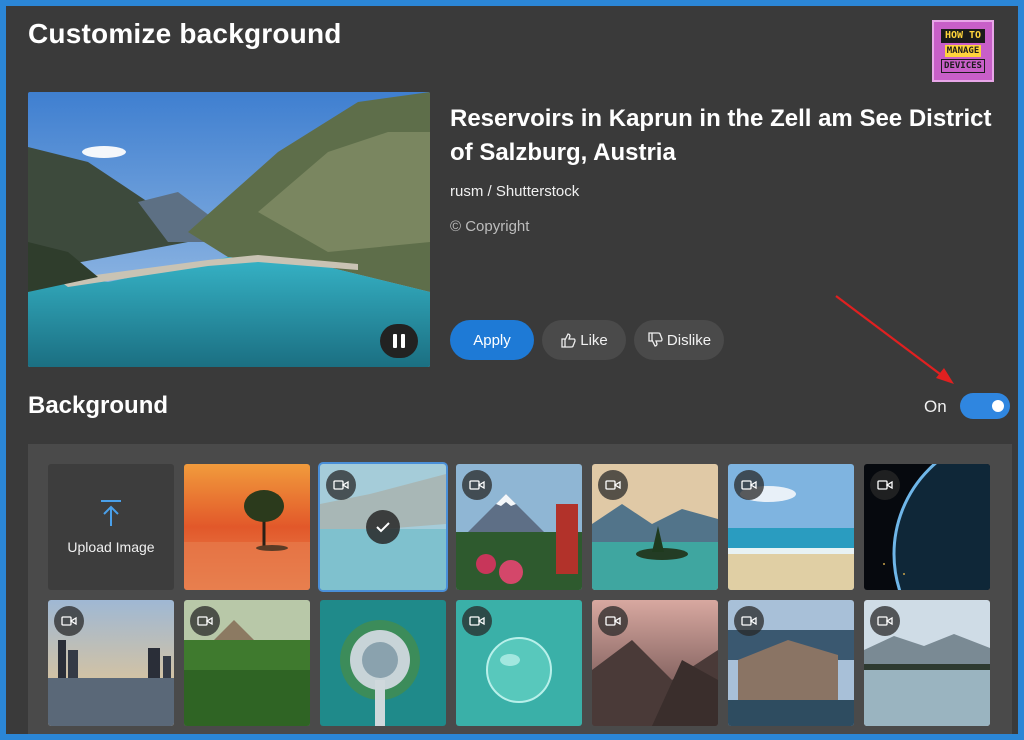 This screenshot has height=740, width=1024. Describe the element at coordinates (515, 191) in the screenshot. I see `background-credit: rusm / Shutterstock` at that location.